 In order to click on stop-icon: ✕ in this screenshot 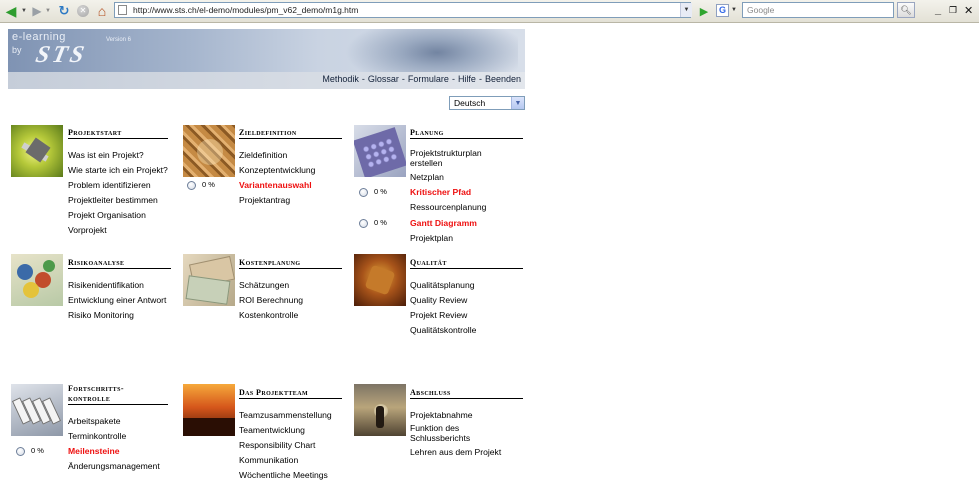, I will do `click(83, 11)`.